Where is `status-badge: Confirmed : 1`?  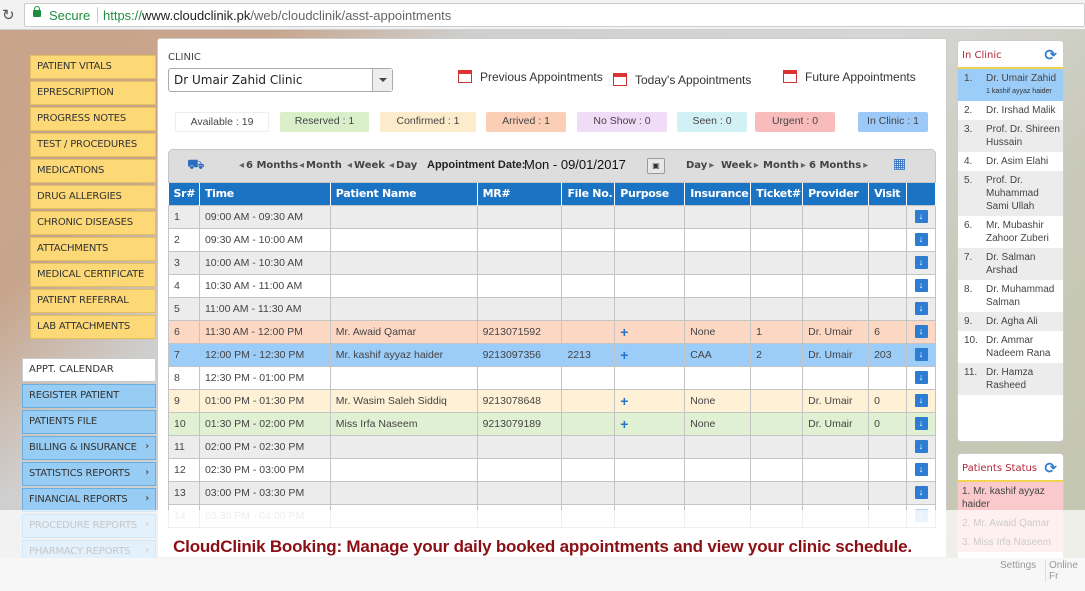
status-badge: Confirmed : 1 is located at coordinates (428, 122).